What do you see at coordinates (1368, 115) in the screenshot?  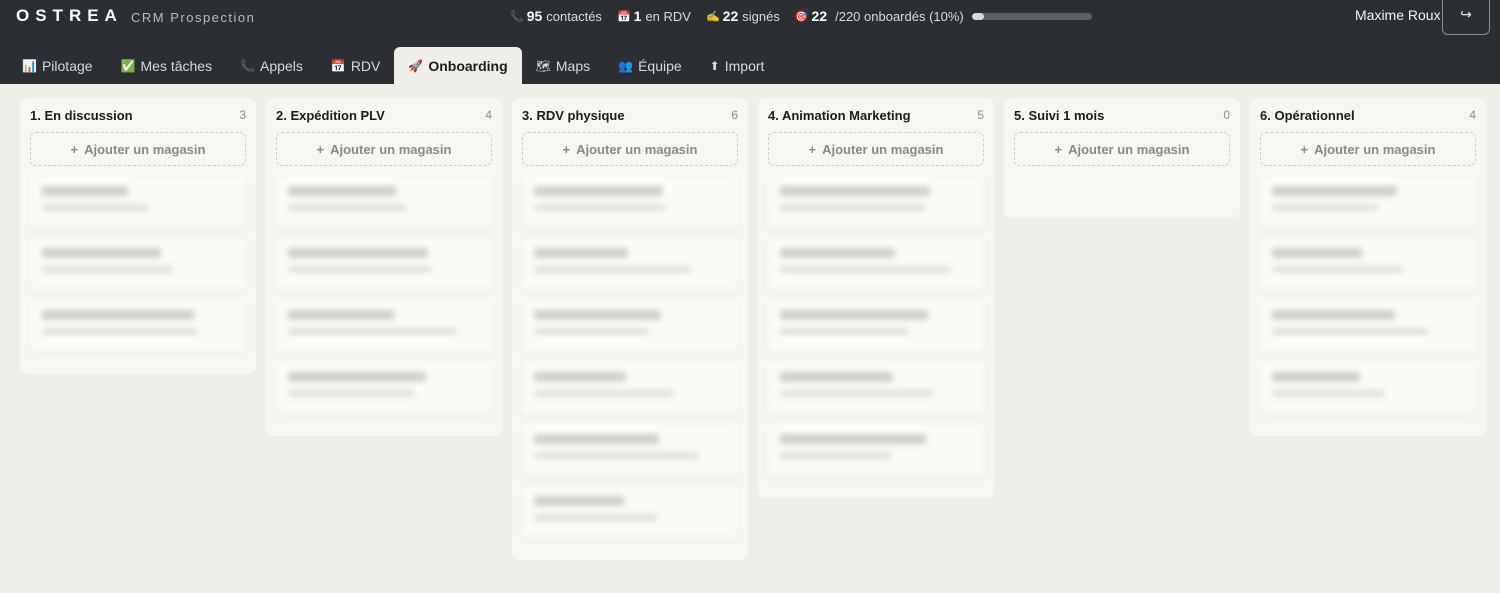 I see `column-header: 6. Opérationnel 4` at bounding box center [1368, 115].